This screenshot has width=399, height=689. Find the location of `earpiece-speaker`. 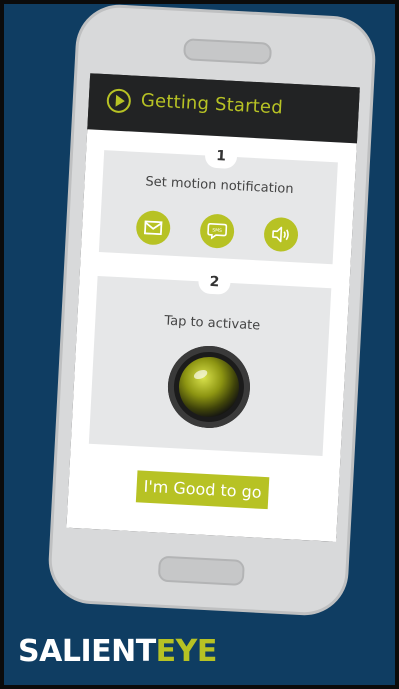

earpiece-speaker is located at coordinates (228, 51).